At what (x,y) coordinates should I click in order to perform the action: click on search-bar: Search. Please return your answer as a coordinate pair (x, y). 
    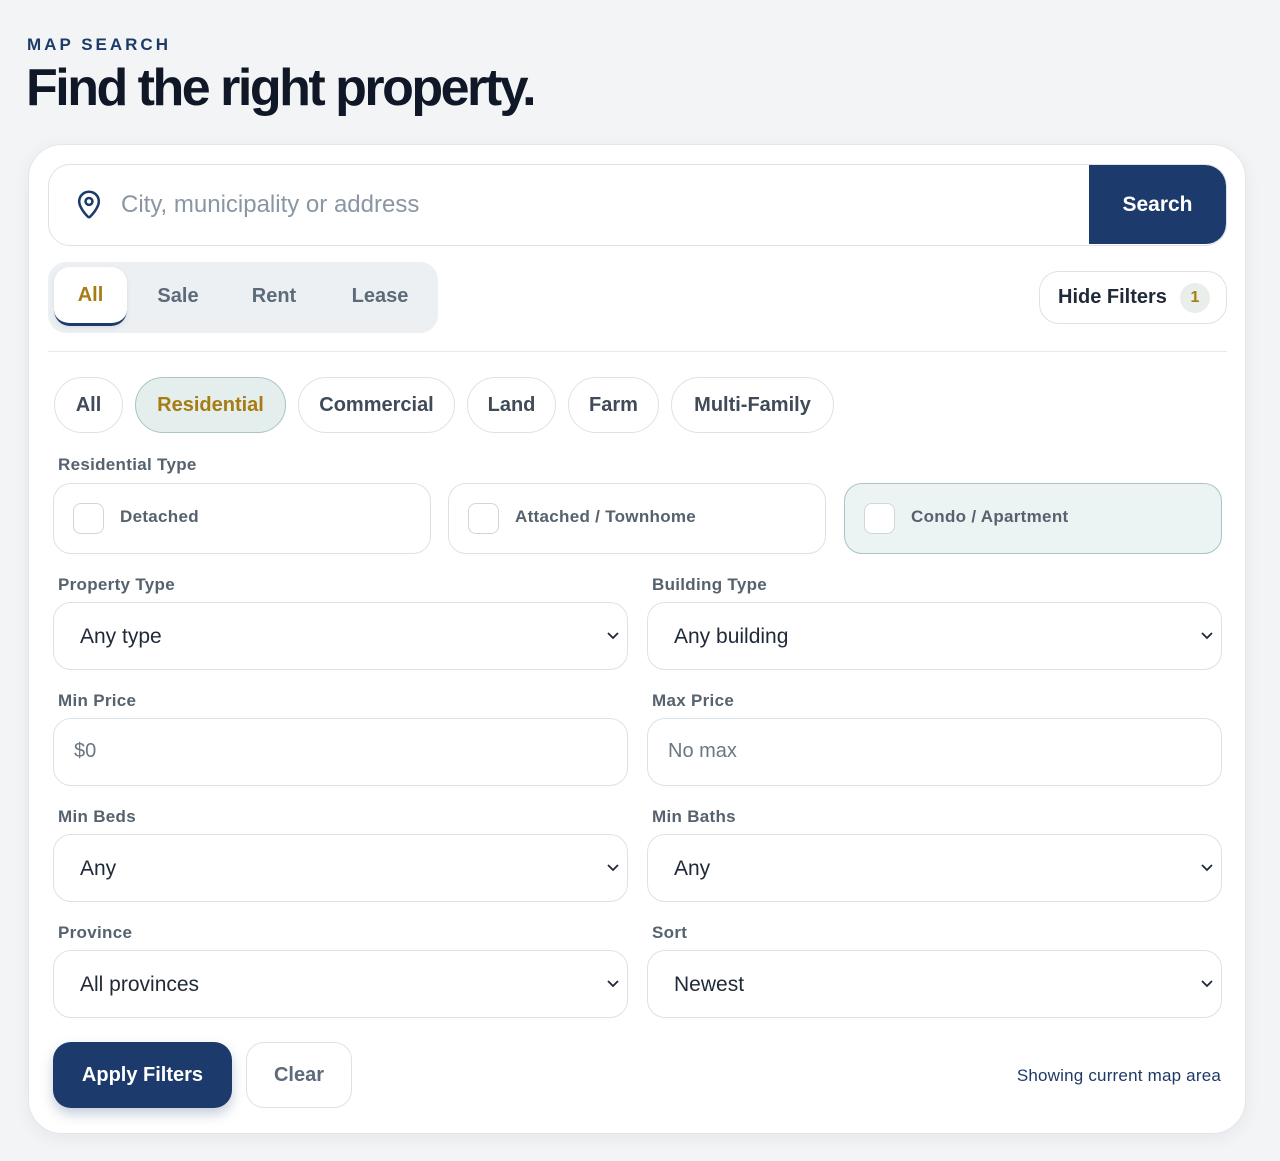
    Looking at the image, I should click on (637, 205).